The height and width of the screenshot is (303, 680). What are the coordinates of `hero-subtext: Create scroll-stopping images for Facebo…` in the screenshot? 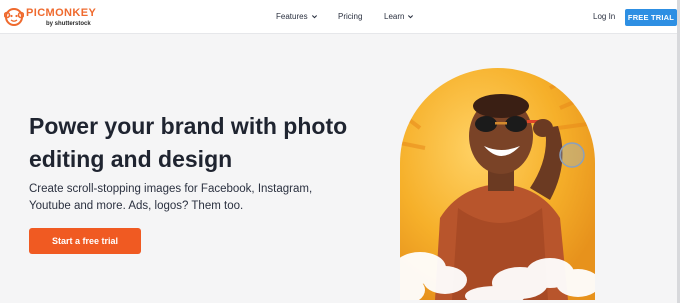 It's located at (171, 197).